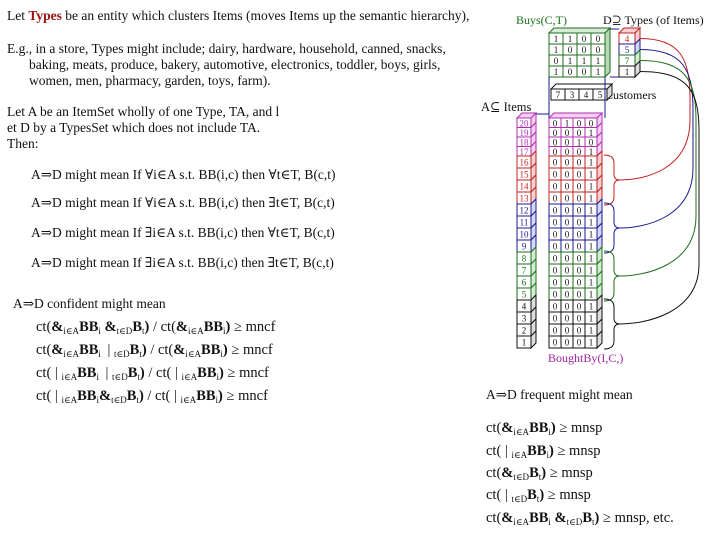 This screenshot has width=720, height=540. What do you see at coordinates (525, 175) in the screenshot?
I see `item-label-cell-value: 15` at bounding box center [525, 175].